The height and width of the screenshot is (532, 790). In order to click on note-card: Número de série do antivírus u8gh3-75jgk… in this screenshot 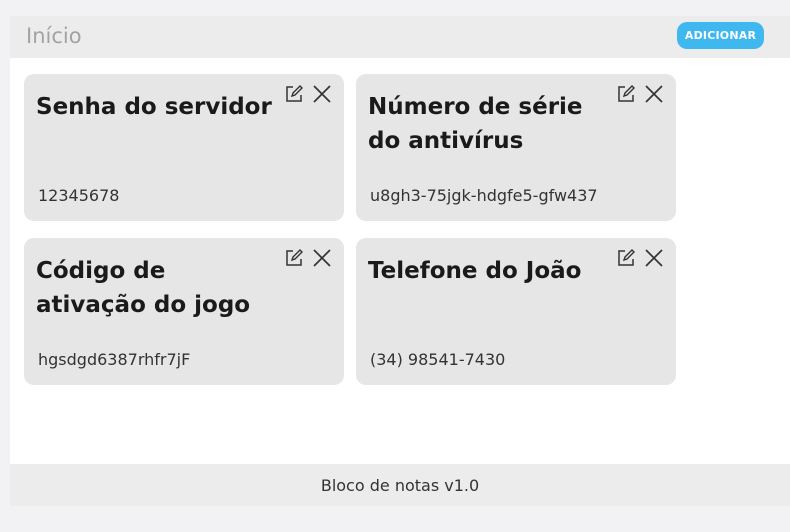, I will do `click(516, 147)`.